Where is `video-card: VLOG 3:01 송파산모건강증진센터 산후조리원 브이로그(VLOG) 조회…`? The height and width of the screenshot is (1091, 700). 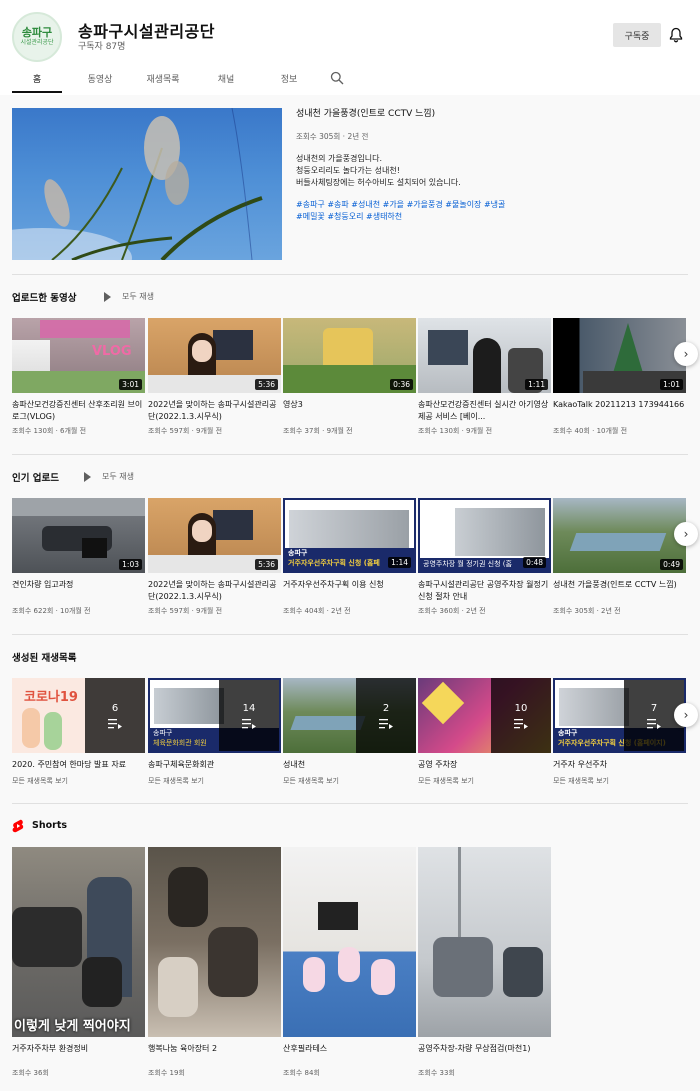 video-card: VLOG 3:01 송파산모건강증진센터 산후조리원 브이로그(VLOG) 조회… is located at coordinates (78, 377).